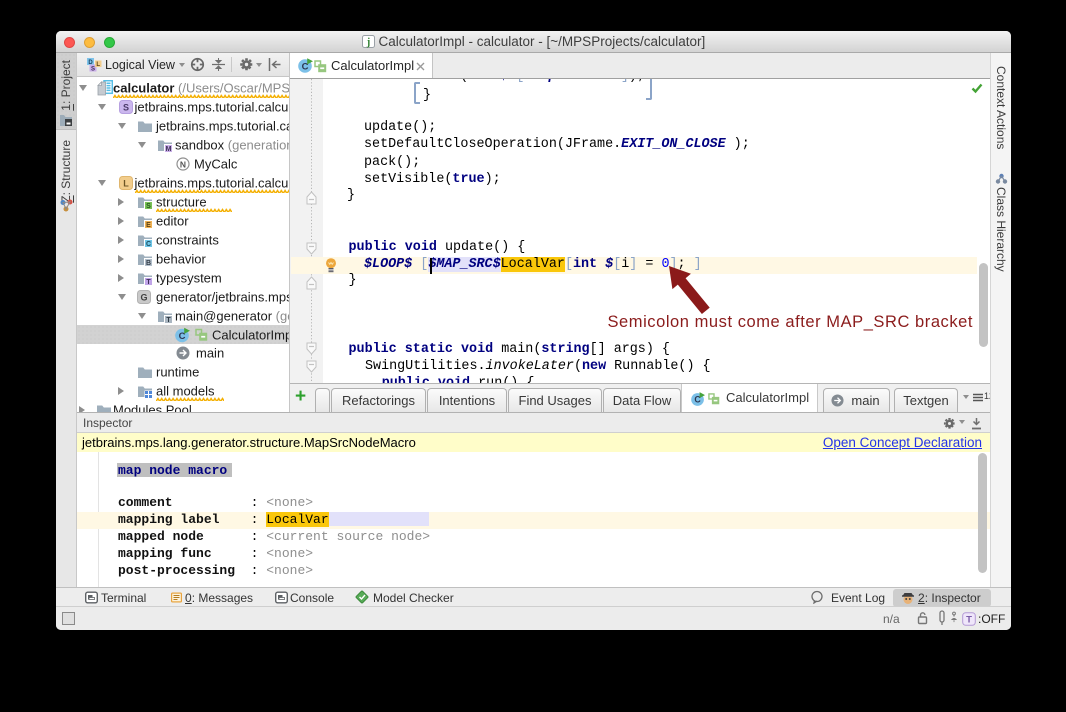  What do you see at coordinates (168, 149) in the screenshot?
I see `svg-text: M` at bounding box center [168, 149].